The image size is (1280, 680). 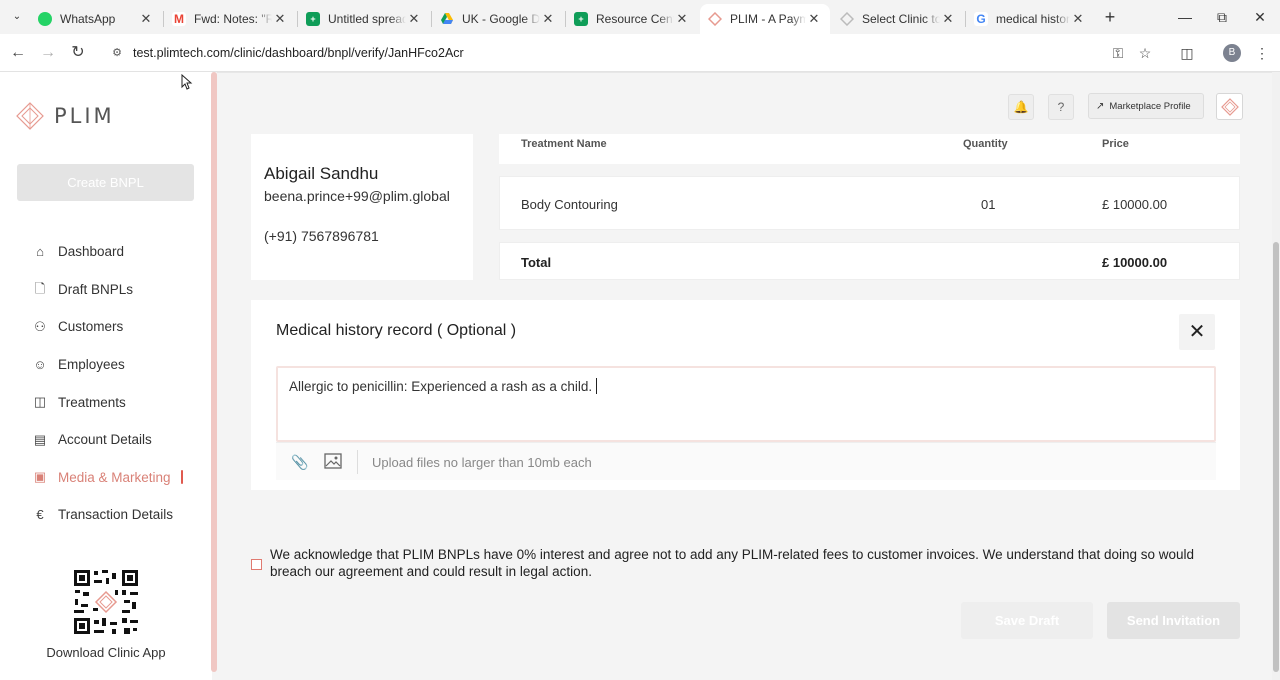 What do you see at coordinates (1145, 53) in the screenshot?
I see `bookmark-star-icon: ☆` at bounding box center [1145, 53].